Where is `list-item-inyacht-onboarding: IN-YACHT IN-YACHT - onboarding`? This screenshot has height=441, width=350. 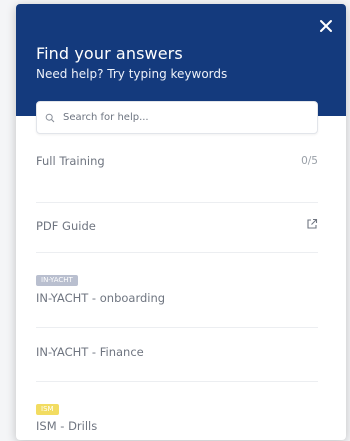
list-item-inyacht-onboarding: IN-YACHT IN-YACHT - onboarding is located at coordinates (177, 290).